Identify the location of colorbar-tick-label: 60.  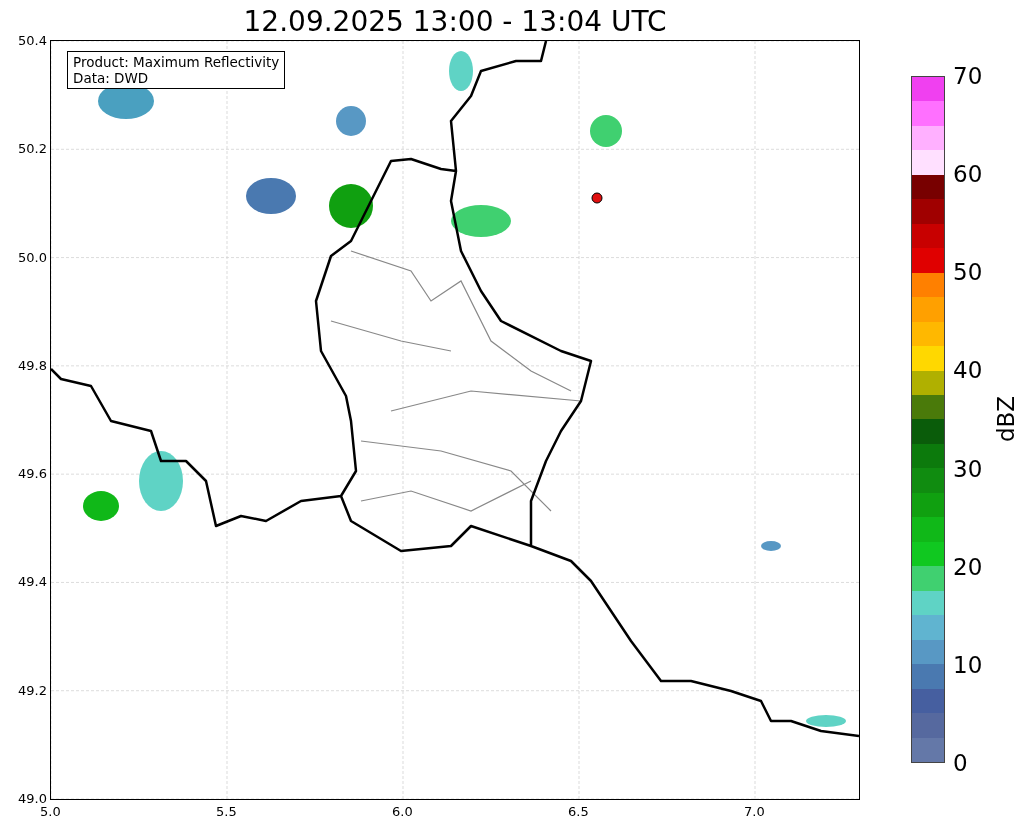
(968, 174).